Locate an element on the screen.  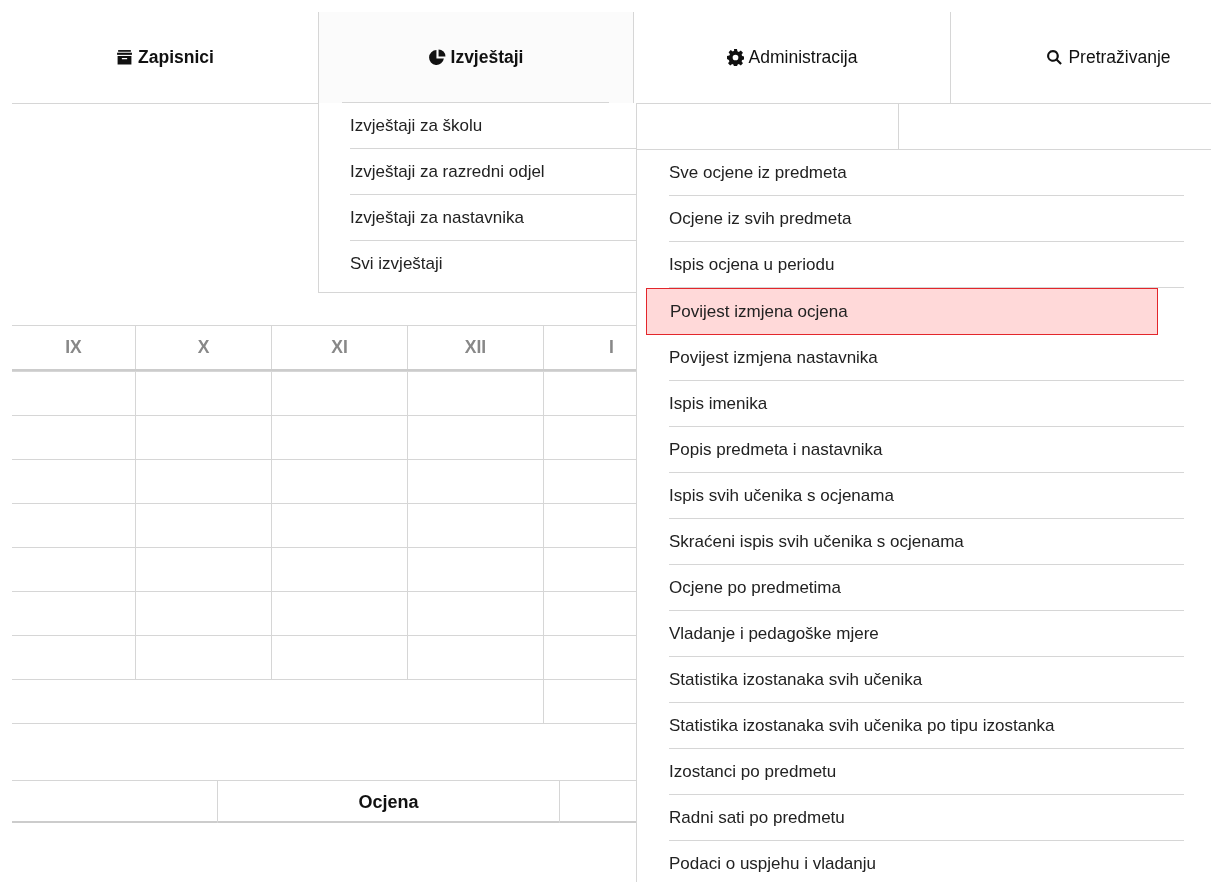
nav-tab: Izvještaji is located at coordinates (476, 58).